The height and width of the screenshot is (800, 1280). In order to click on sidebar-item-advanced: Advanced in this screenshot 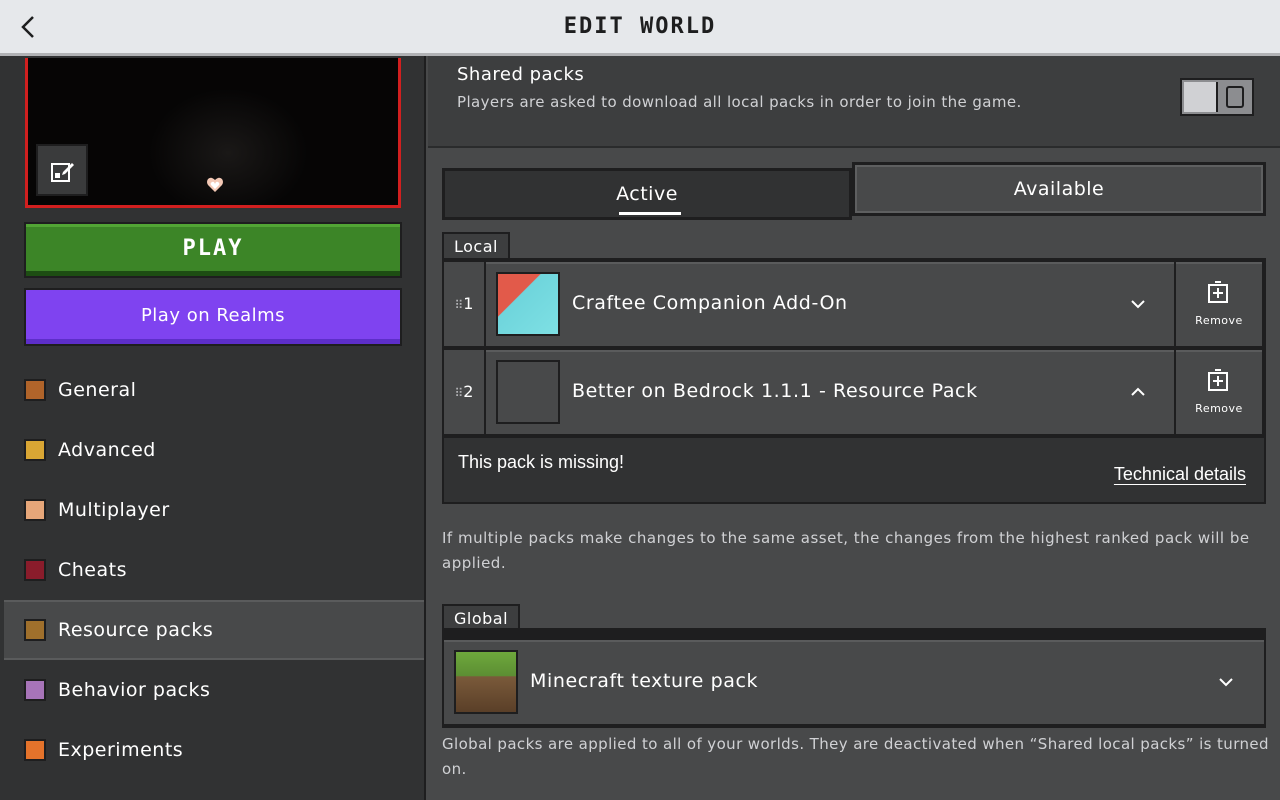, I will do `click(212, 450)`.